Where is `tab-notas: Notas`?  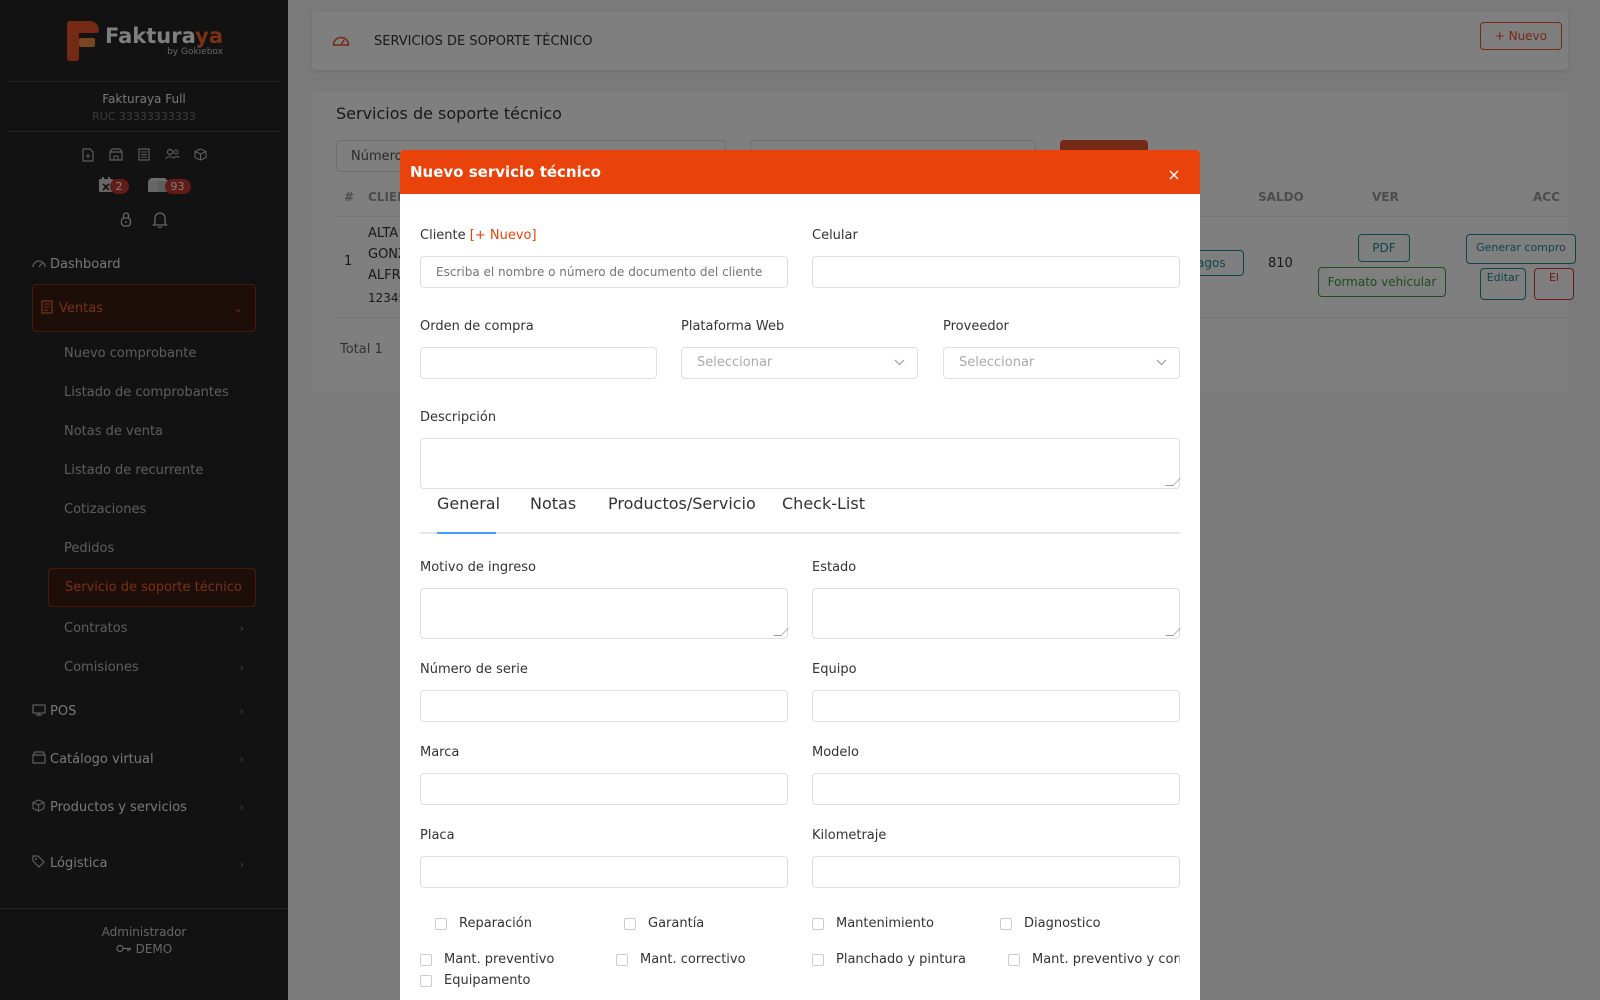 tab-notas: Notas is located at coordinates (553, 514).